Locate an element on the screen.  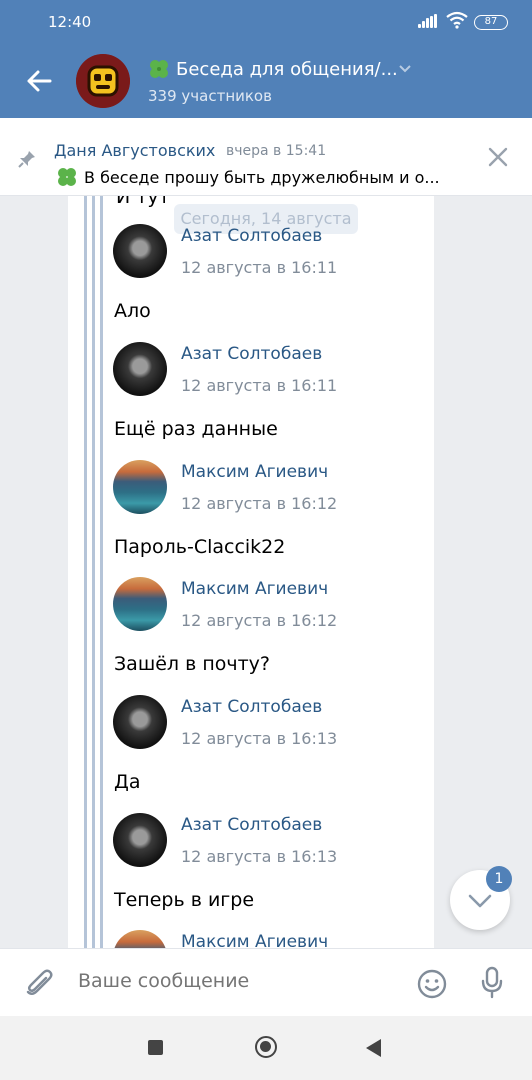
chat-avatar is located at coordinates (103, 81).